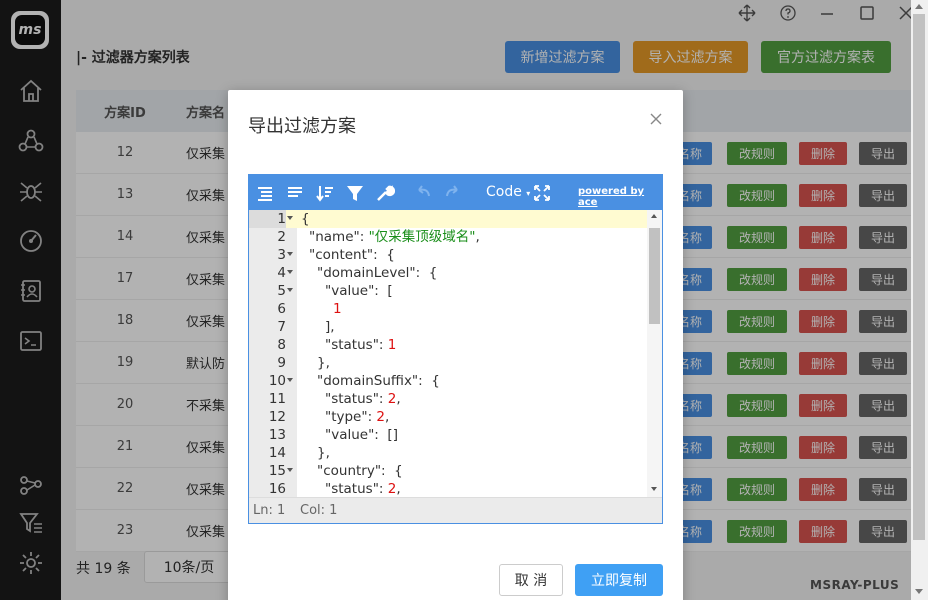 This screenshot has height=600, width=928. What do you see at coordinates (281, 363) in the screenshot?
I see `line-number: 9` at bounding box center [281, 363].